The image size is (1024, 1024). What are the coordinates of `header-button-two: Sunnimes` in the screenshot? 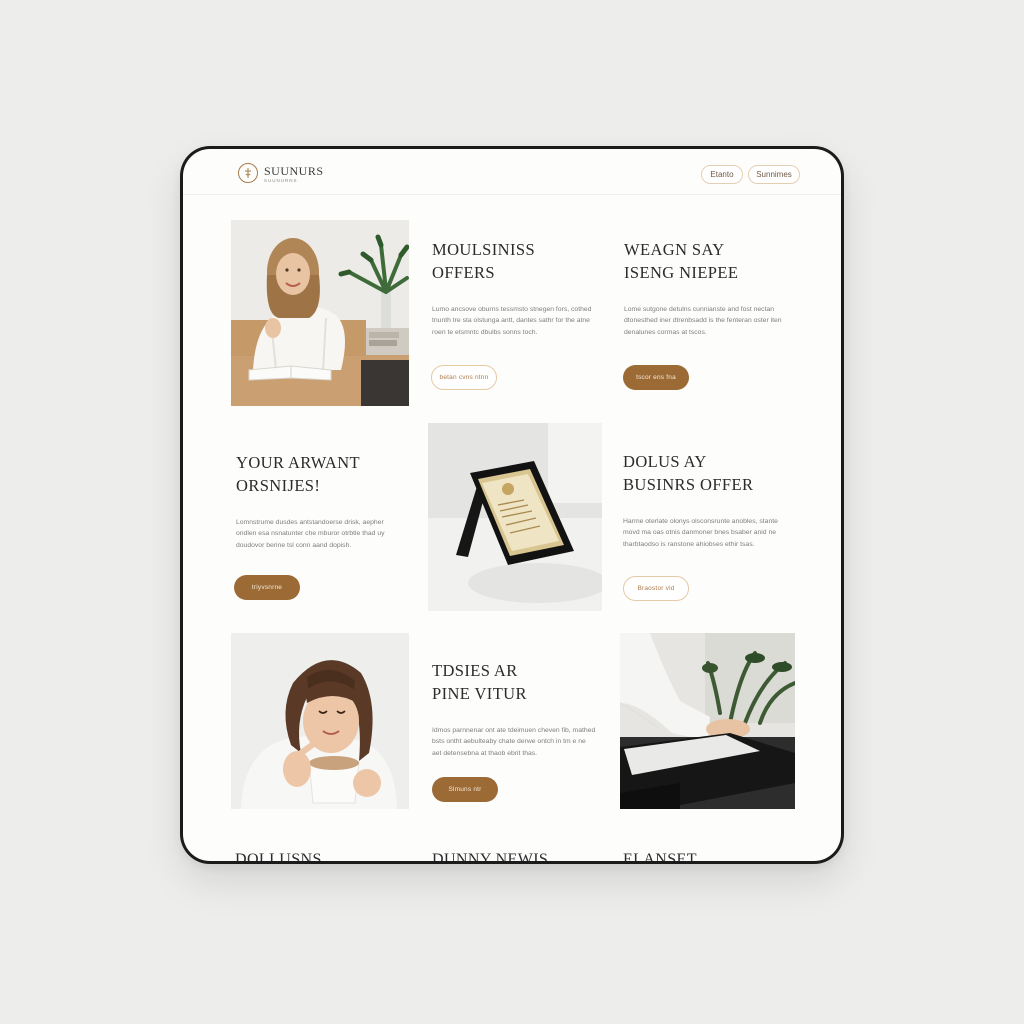 It's located at (774, 174).